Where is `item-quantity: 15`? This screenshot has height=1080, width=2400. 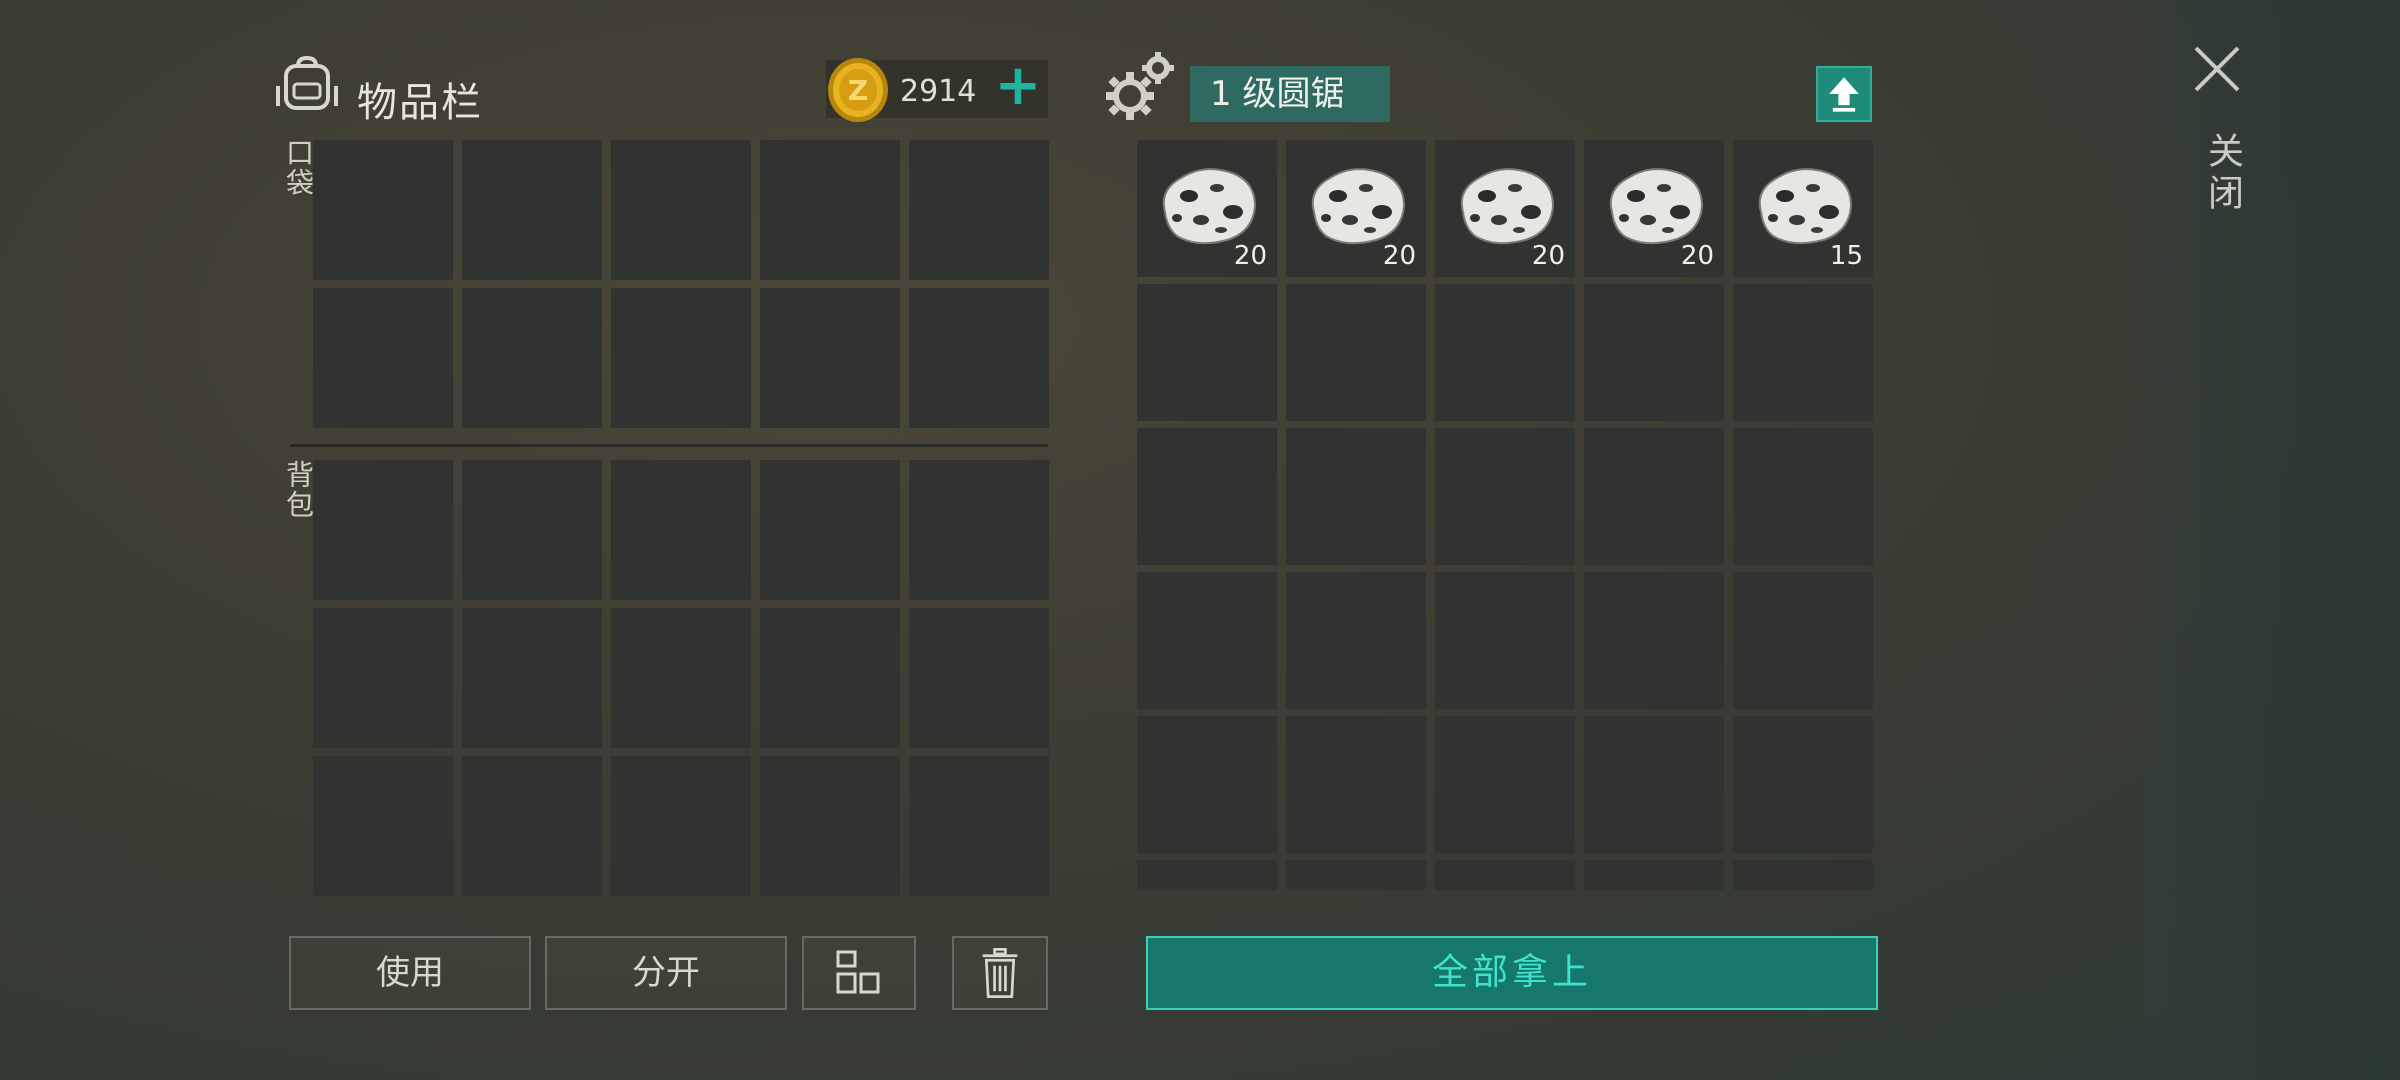
item-quantity: 15 is located at coordinates (1846, 256).